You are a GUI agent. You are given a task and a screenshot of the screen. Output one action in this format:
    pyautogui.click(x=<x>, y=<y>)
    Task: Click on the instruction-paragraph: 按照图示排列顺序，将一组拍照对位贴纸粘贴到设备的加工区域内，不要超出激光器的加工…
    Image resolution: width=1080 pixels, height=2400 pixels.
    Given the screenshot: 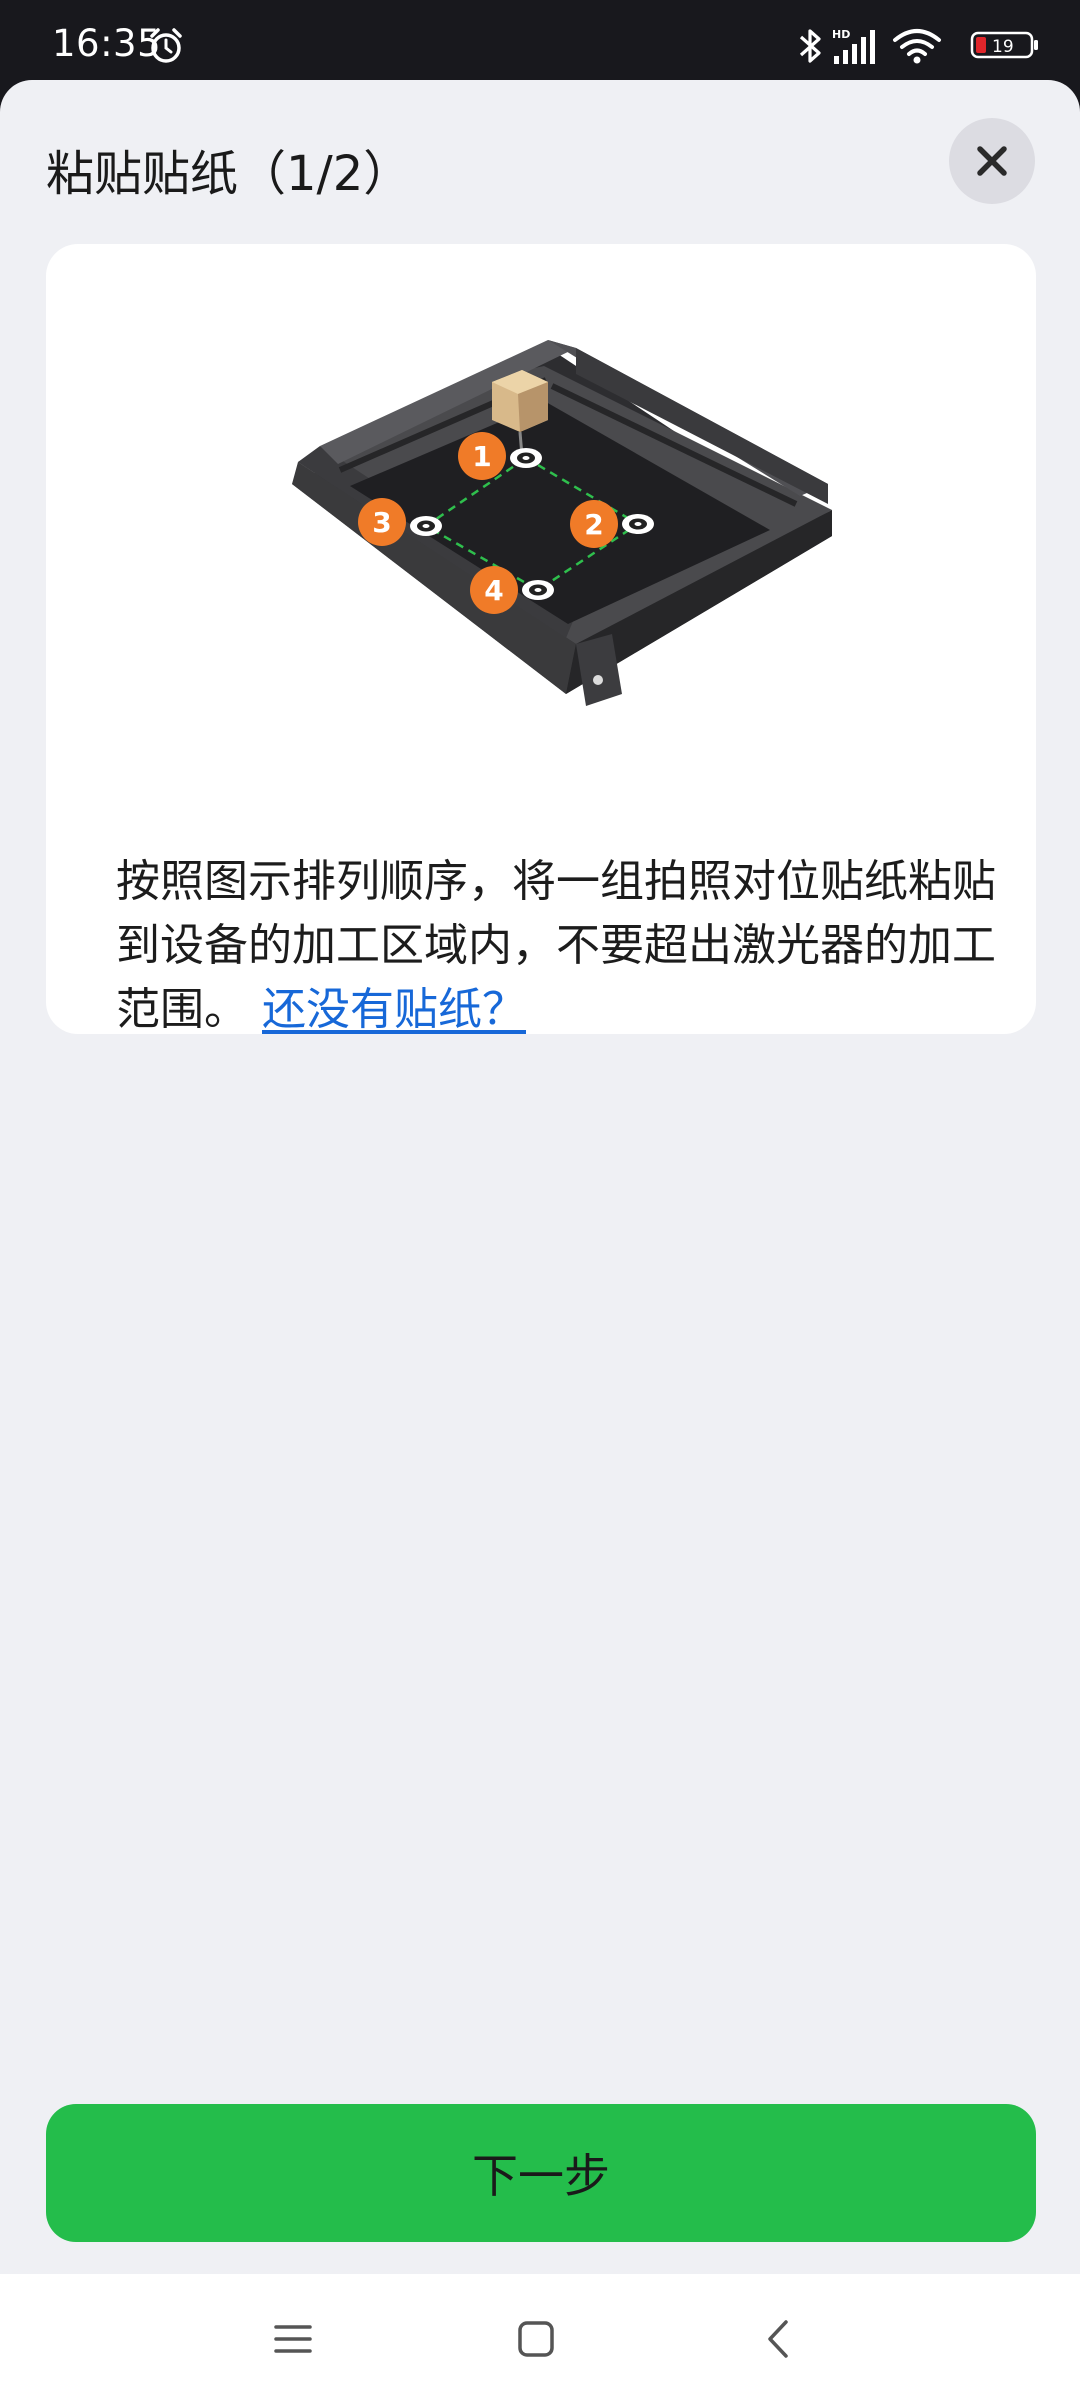 What is the action you would take?
    pyautogui.click(x=556, y=946)
    